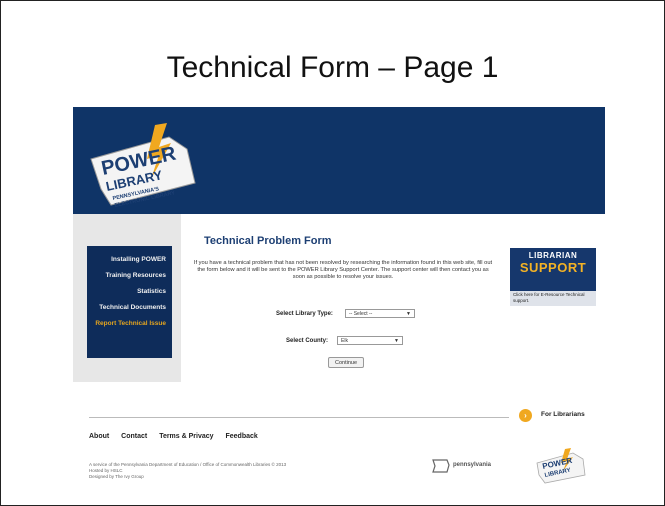  What do you see at coordinates (129, 308) in the screenshot?
I see `sidebar-item-technical-documents: Technical Documents` at bounding box center [129, 308].